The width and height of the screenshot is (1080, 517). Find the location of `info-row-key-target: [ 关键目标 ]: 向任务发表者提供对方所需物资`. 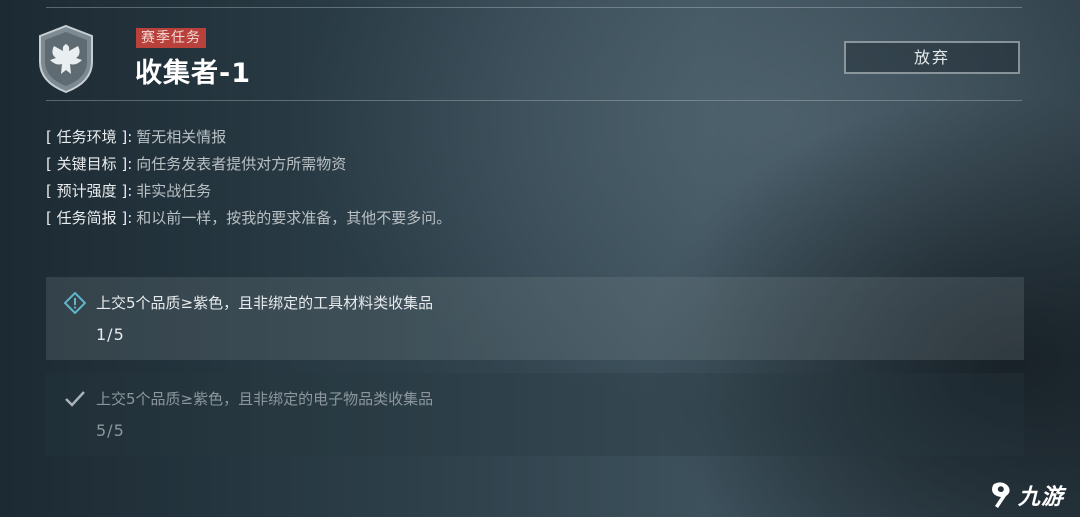

info-row-key-target: [ 关键目标 ]: 向任务发表者提供对方所需物资 is located at coordinates (248, 164).